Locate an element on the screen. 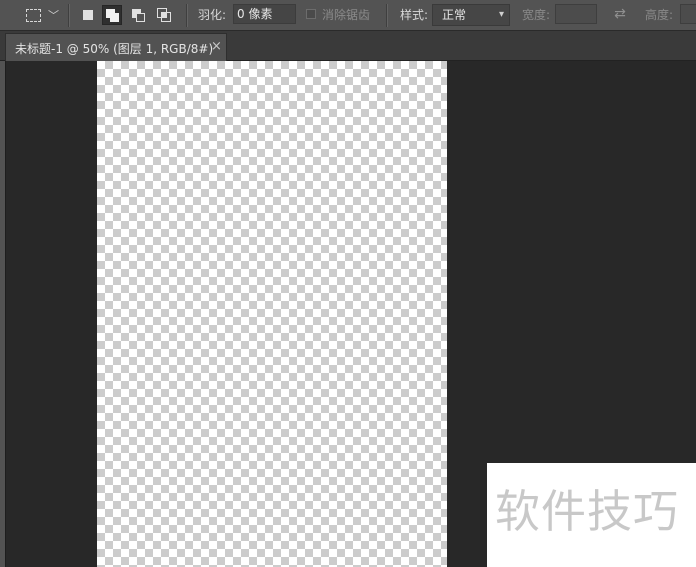 The height and width of the screenshot is (567, 696). watermark-text: 软件技巧 is located at coordinates (587, 511).